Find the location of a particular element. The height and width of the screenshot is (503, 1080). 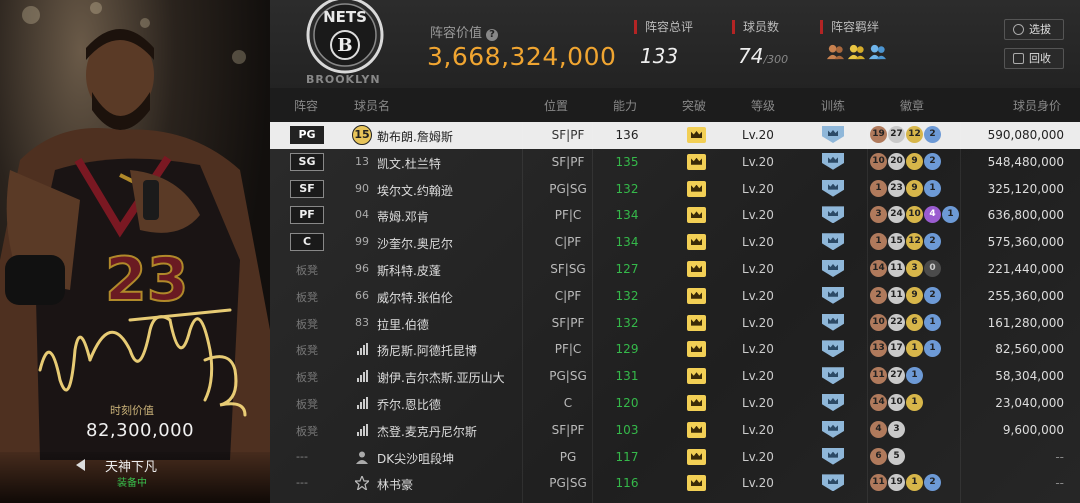

player-position: PG|SG is located at coordinates (568, 188).